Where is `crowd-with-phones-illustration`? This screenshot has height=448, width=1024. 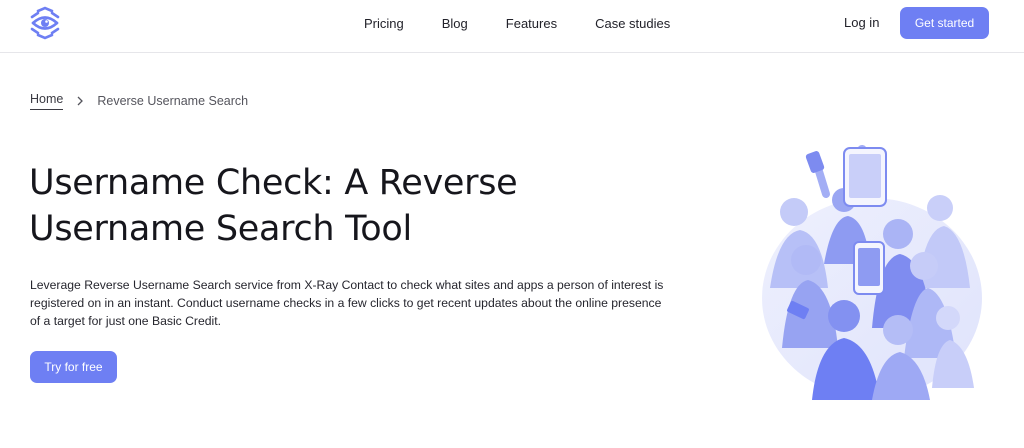
crowd-with-phones-illustration is located at coordinates (872, 272).